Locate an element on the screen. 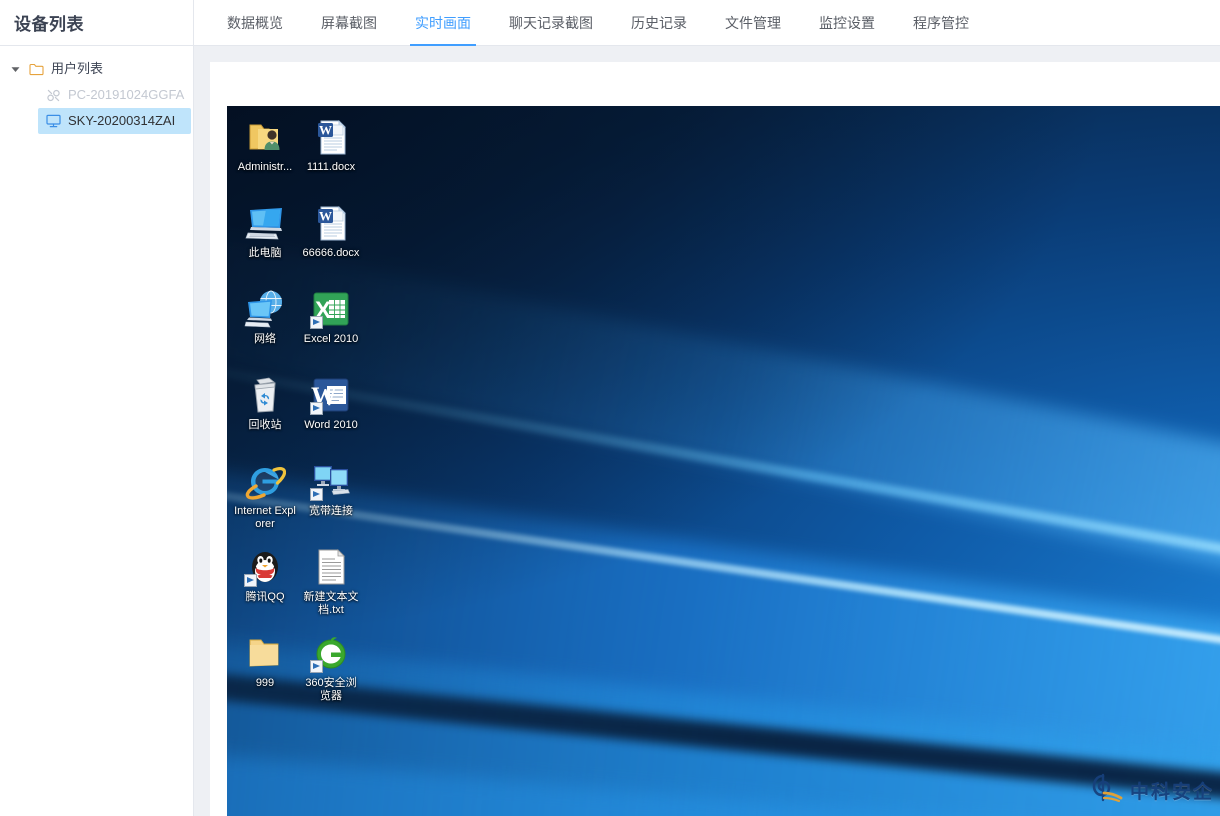 The width and height of the screenshot is (1220, 816). excel-icon: X is located at coordinates (331, 309).